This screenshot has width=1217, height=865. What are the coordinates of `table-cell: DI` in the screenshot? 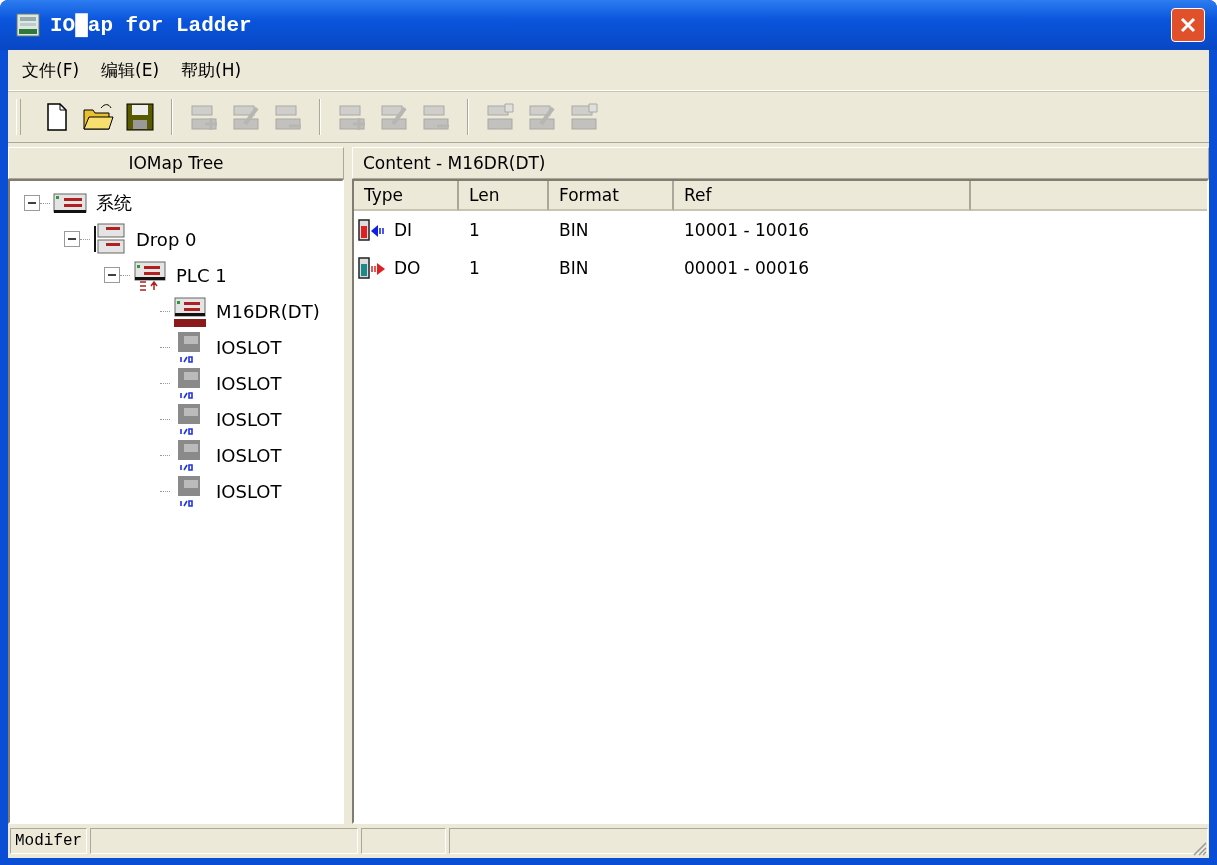 It's located at (403, 230).